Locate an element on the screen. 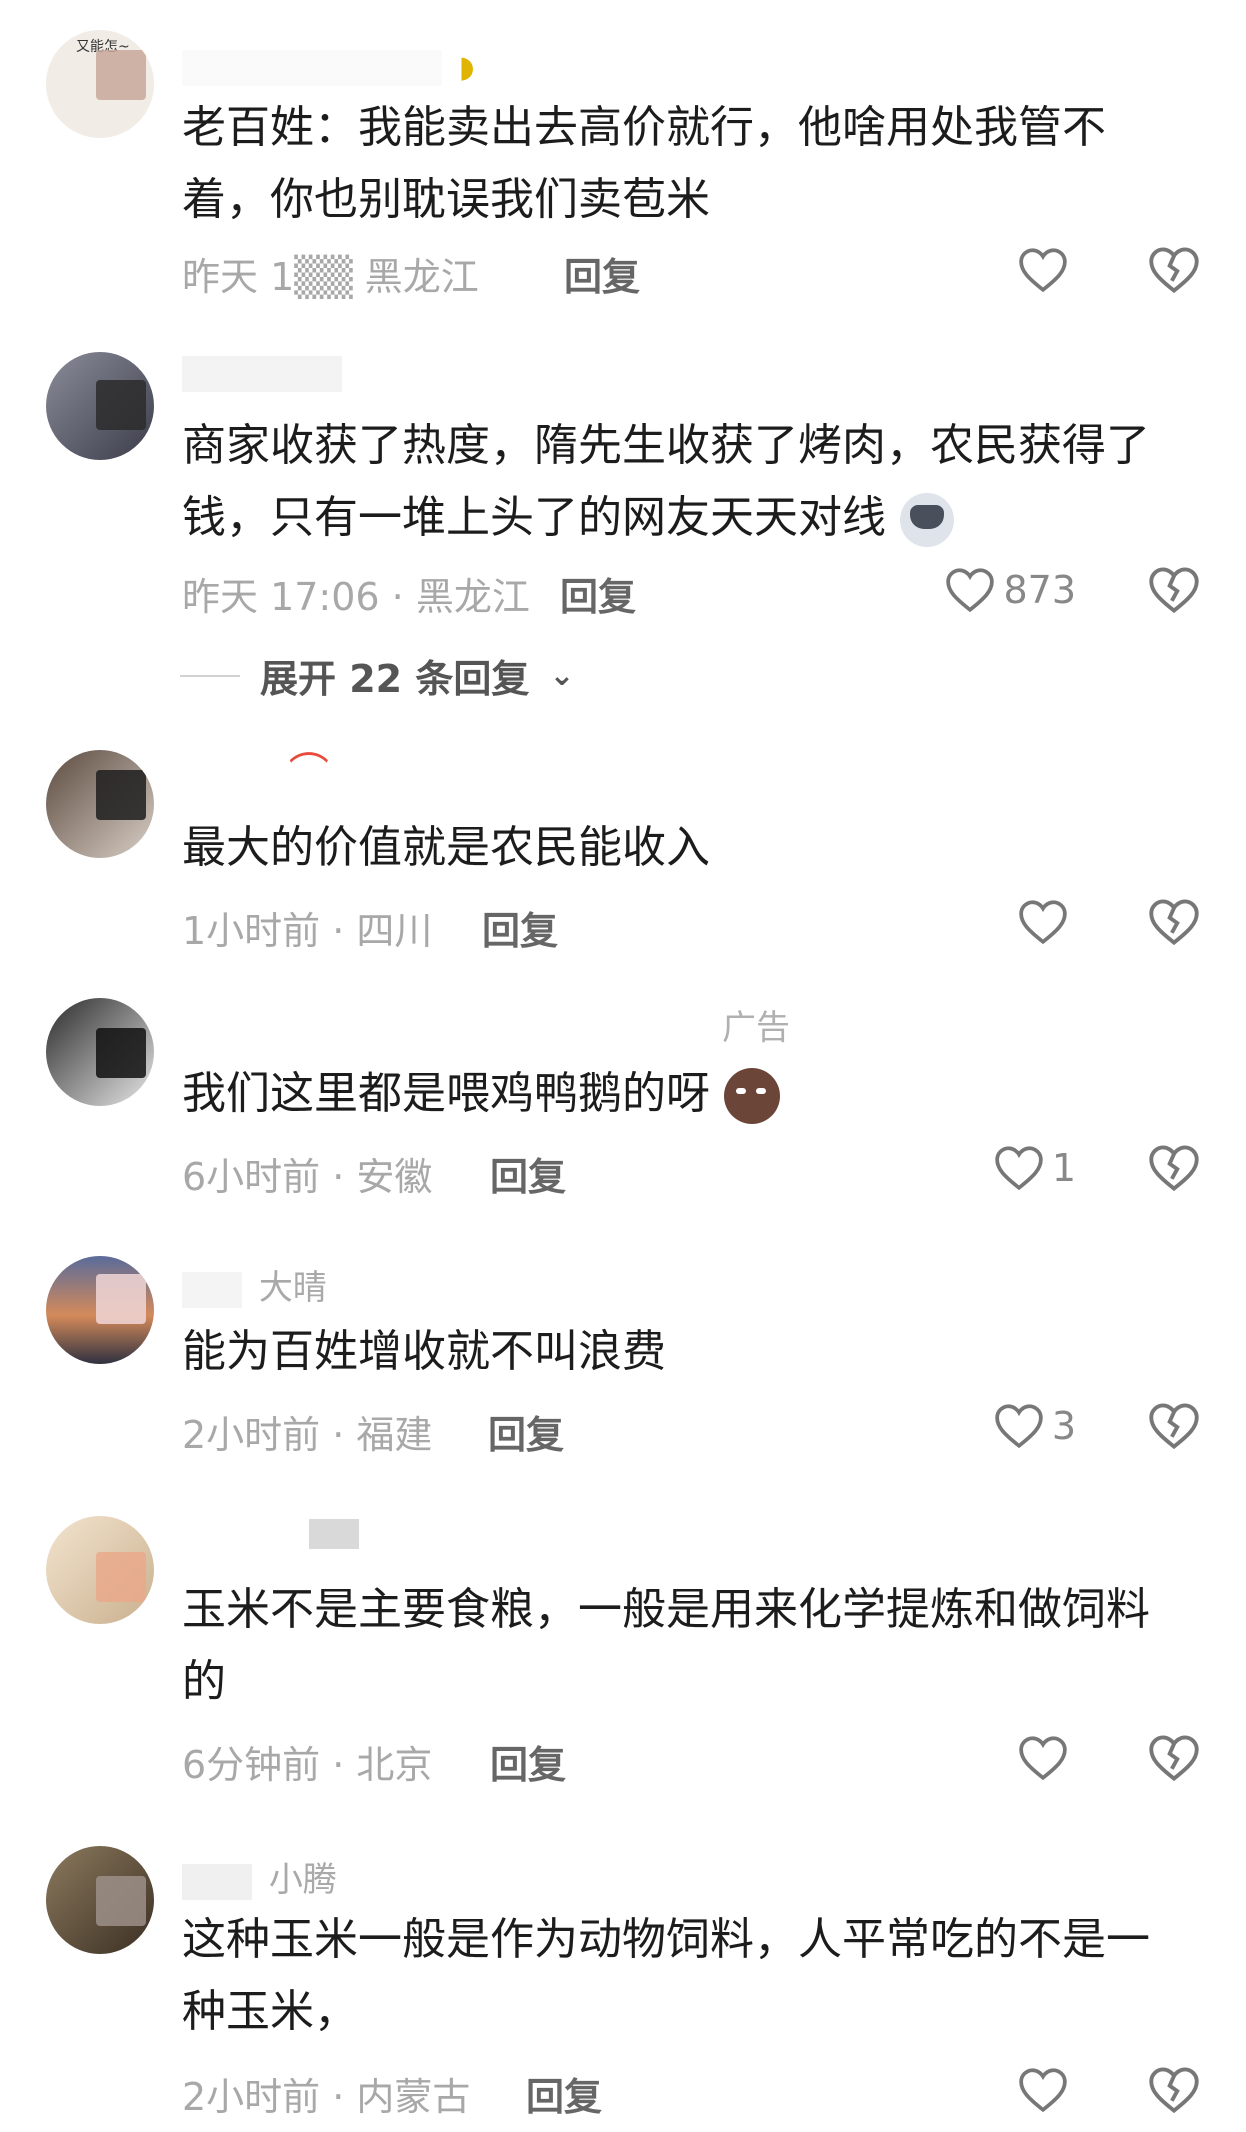 This screenshot has width=1246, height=2132. comment-meta: 6分钟前 · 北京 is located at coordinates (307, 1765).